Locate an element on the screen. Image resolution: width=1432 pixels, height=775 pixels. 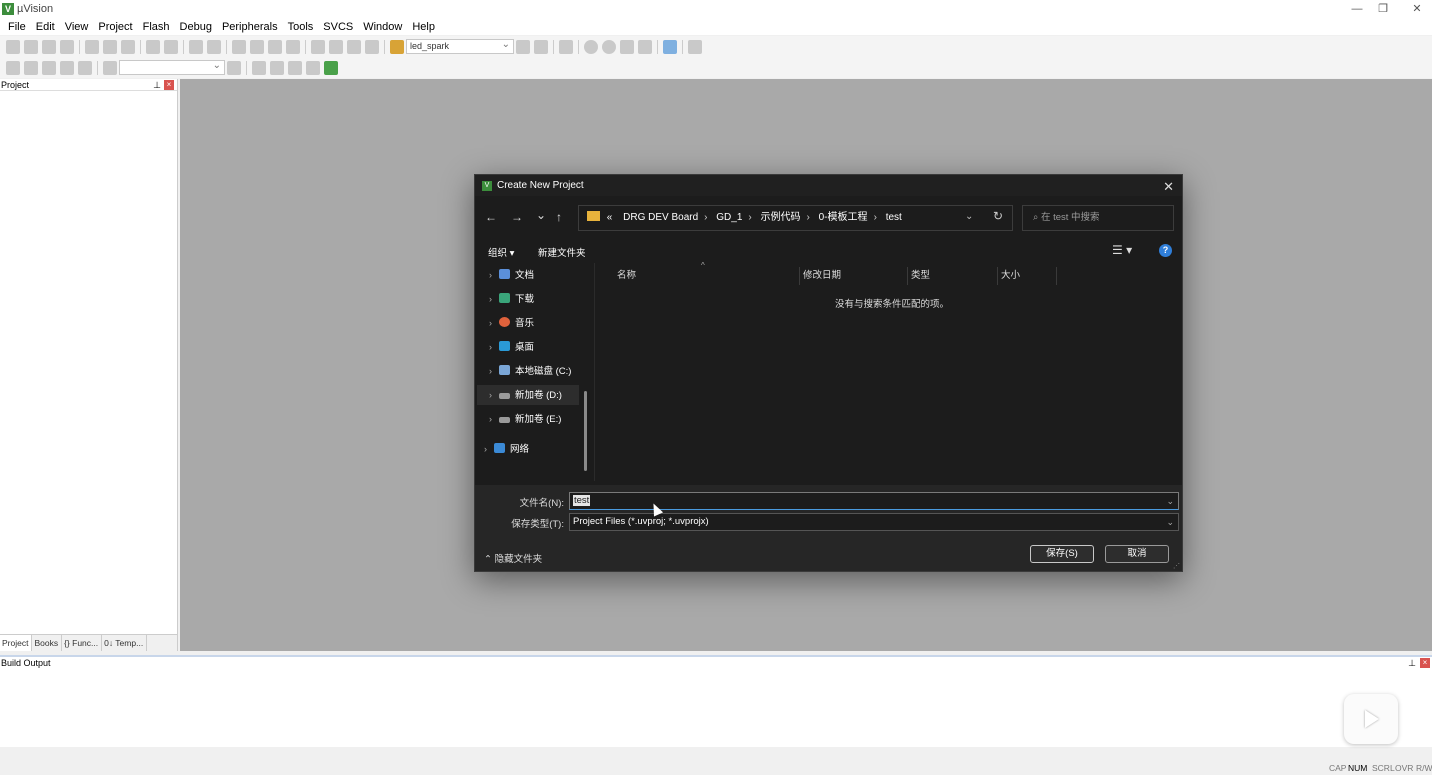
select-software-packs-icon is located at coordinates (313, 67).